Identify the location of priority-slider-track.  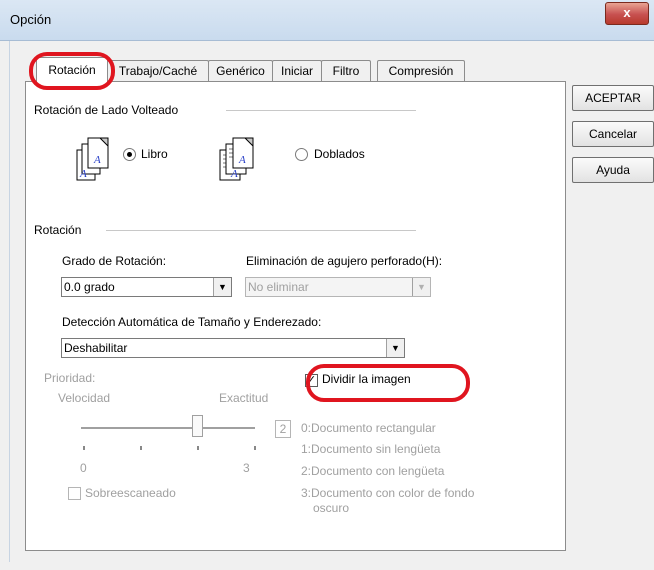
(168, 428).